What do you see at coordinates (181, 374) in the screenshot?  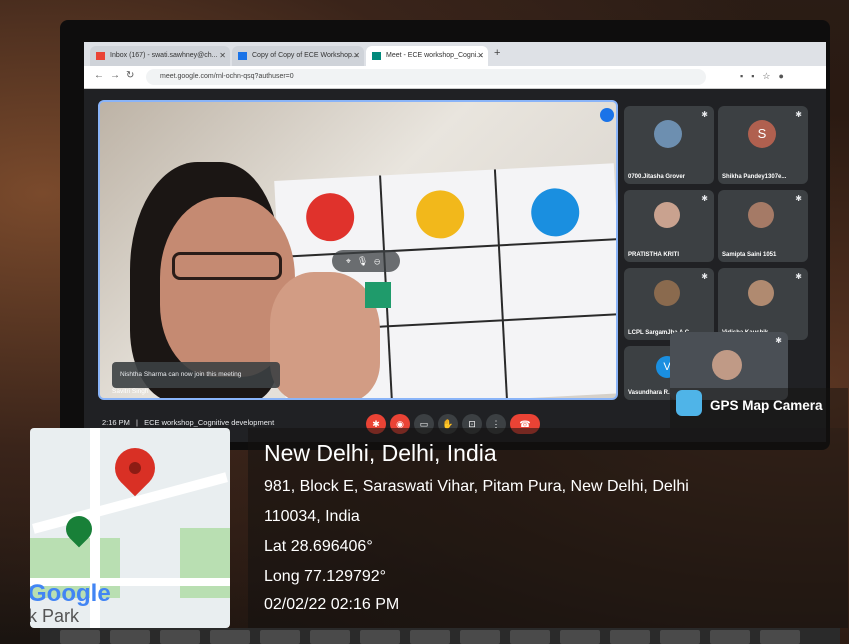 I see `toast-text: Nishtha Sharma can now join this meeting` at bounding box center [181, 374].